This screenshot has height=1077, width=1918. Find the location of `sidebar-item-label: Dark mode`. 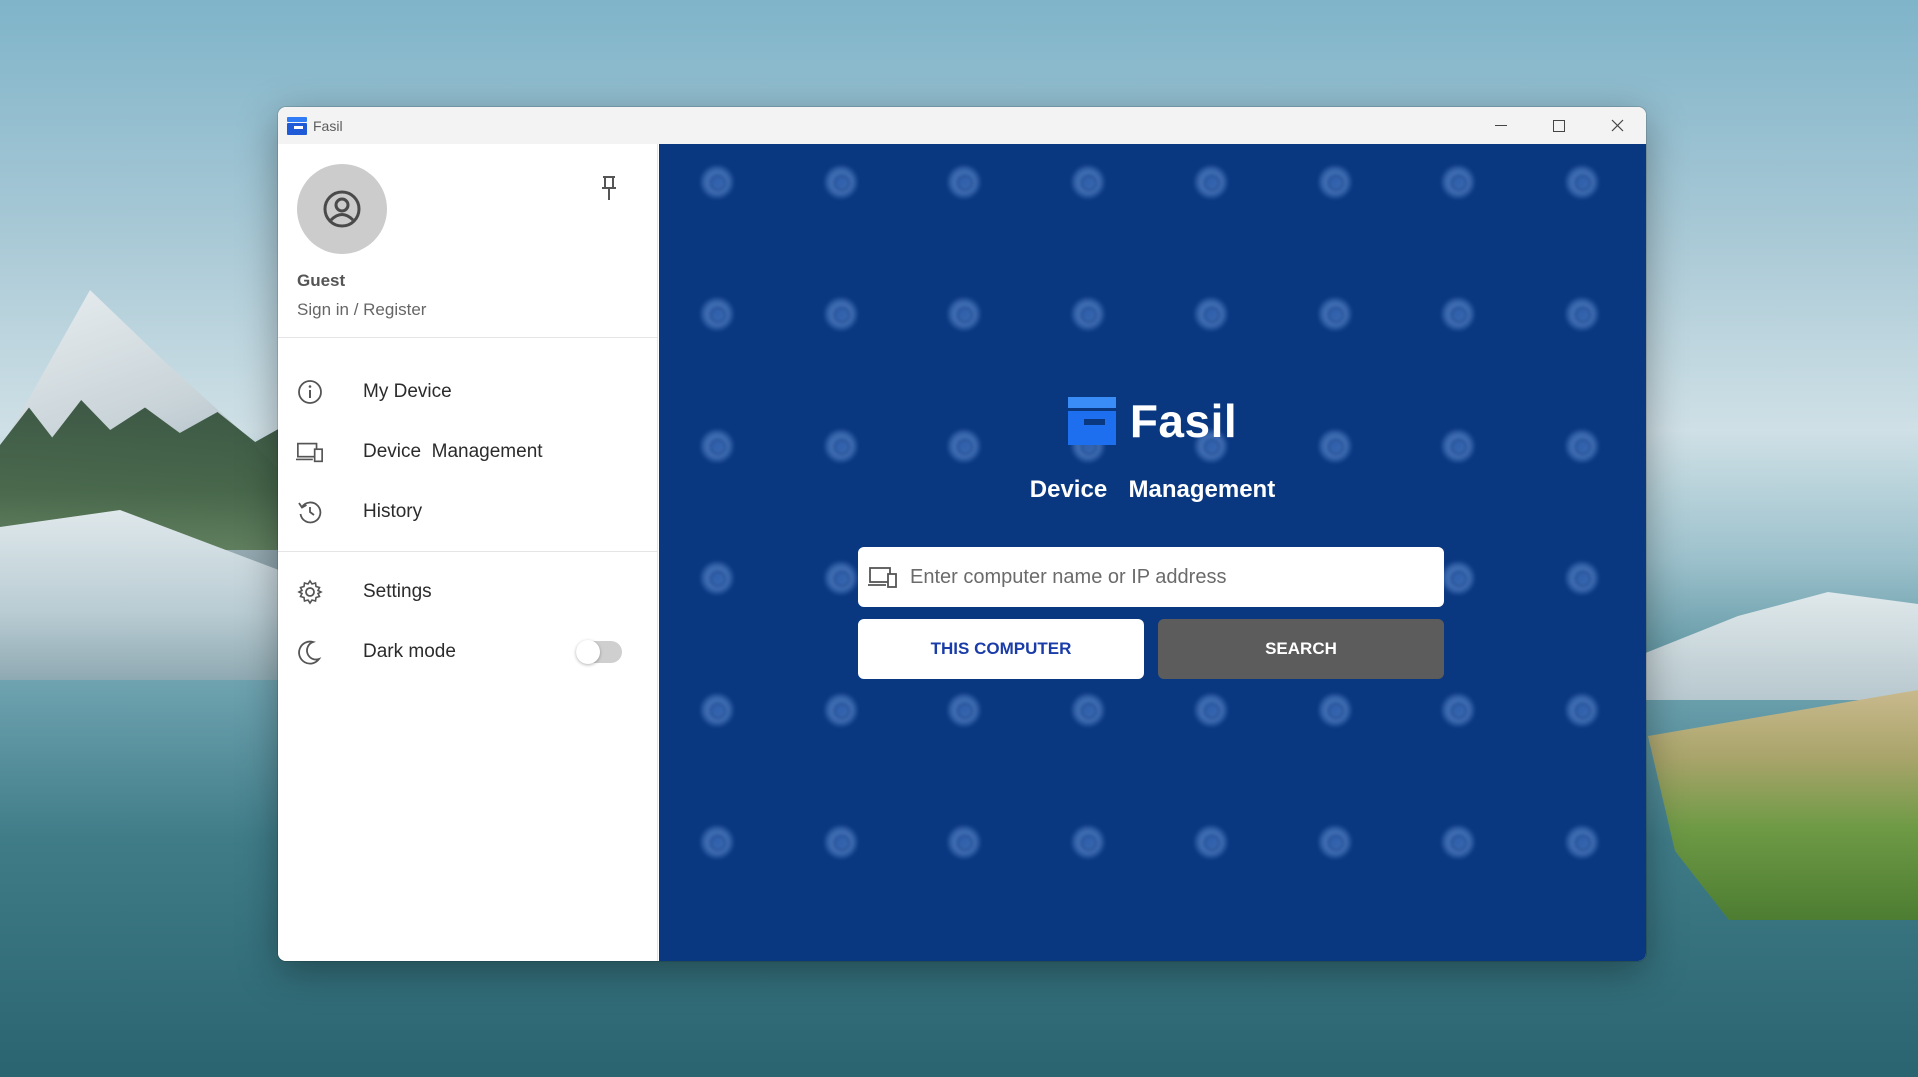

sidebar-item-label: Dark mode is located at coordinates (409, 651).